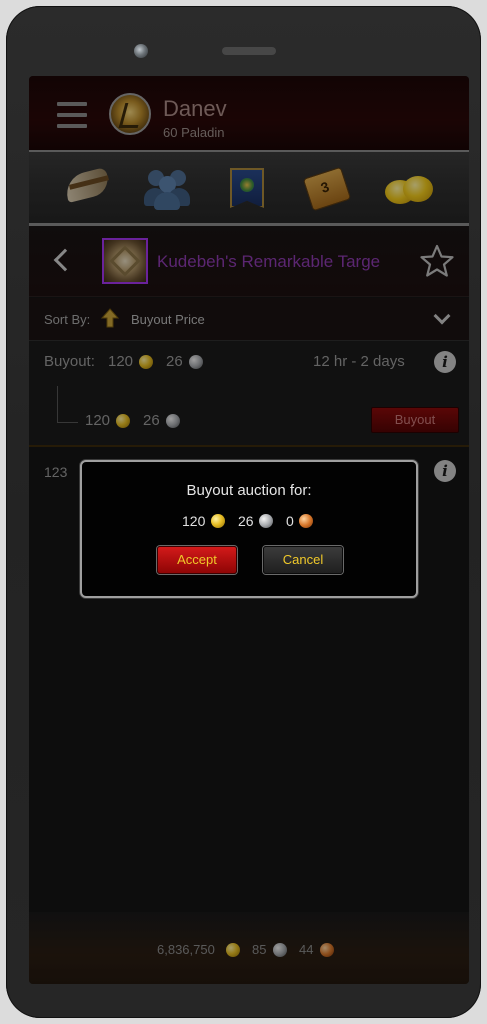 This screenshot has width=487, height=1024. I want to click on gold-coin-icon, so click(218, 521).